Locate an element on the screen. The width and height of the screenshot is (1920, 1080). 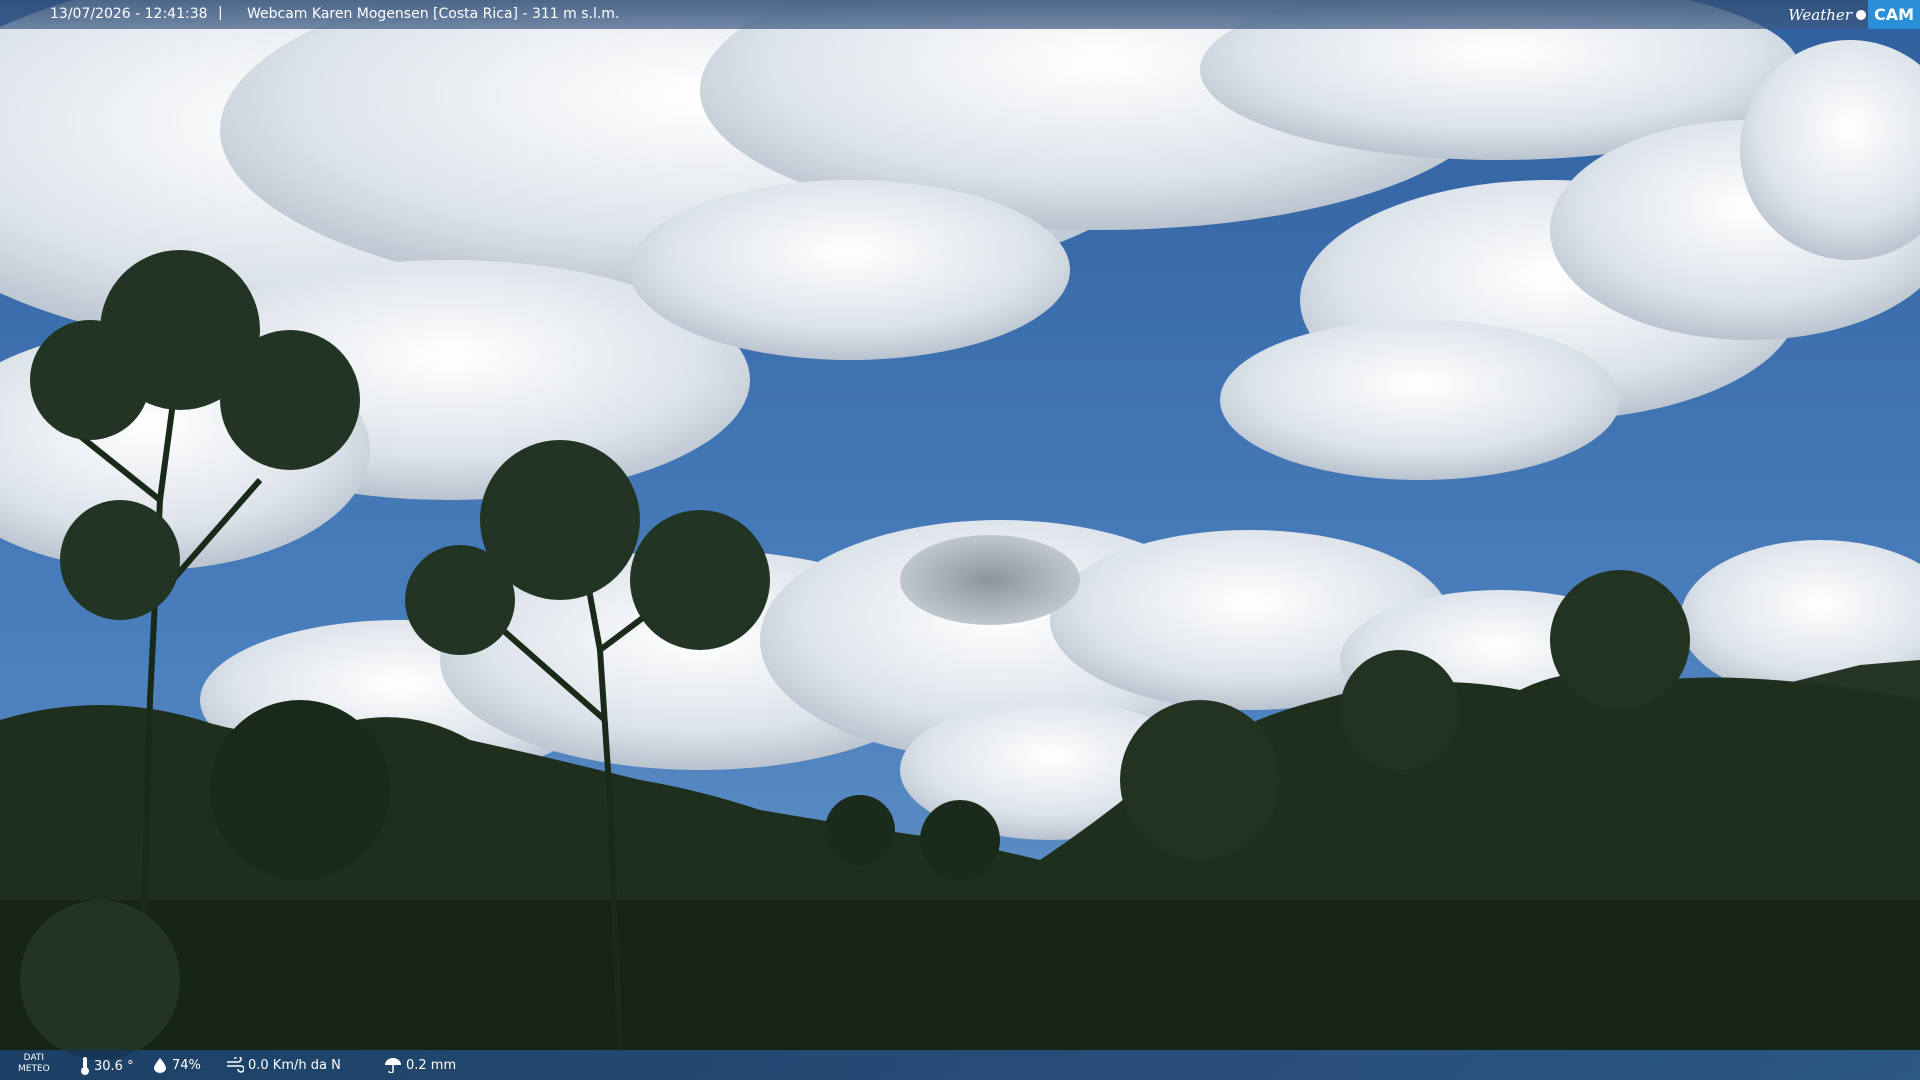
temperature-value: 30.6 ° is located at coordinates (114, 1066).